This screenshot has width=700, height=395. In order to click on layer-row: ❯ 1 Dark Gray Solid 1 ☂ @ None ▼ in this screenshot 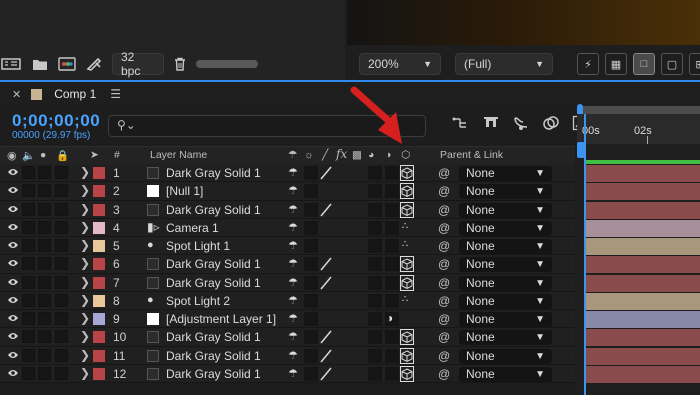, I will do `click(287, 173)`.